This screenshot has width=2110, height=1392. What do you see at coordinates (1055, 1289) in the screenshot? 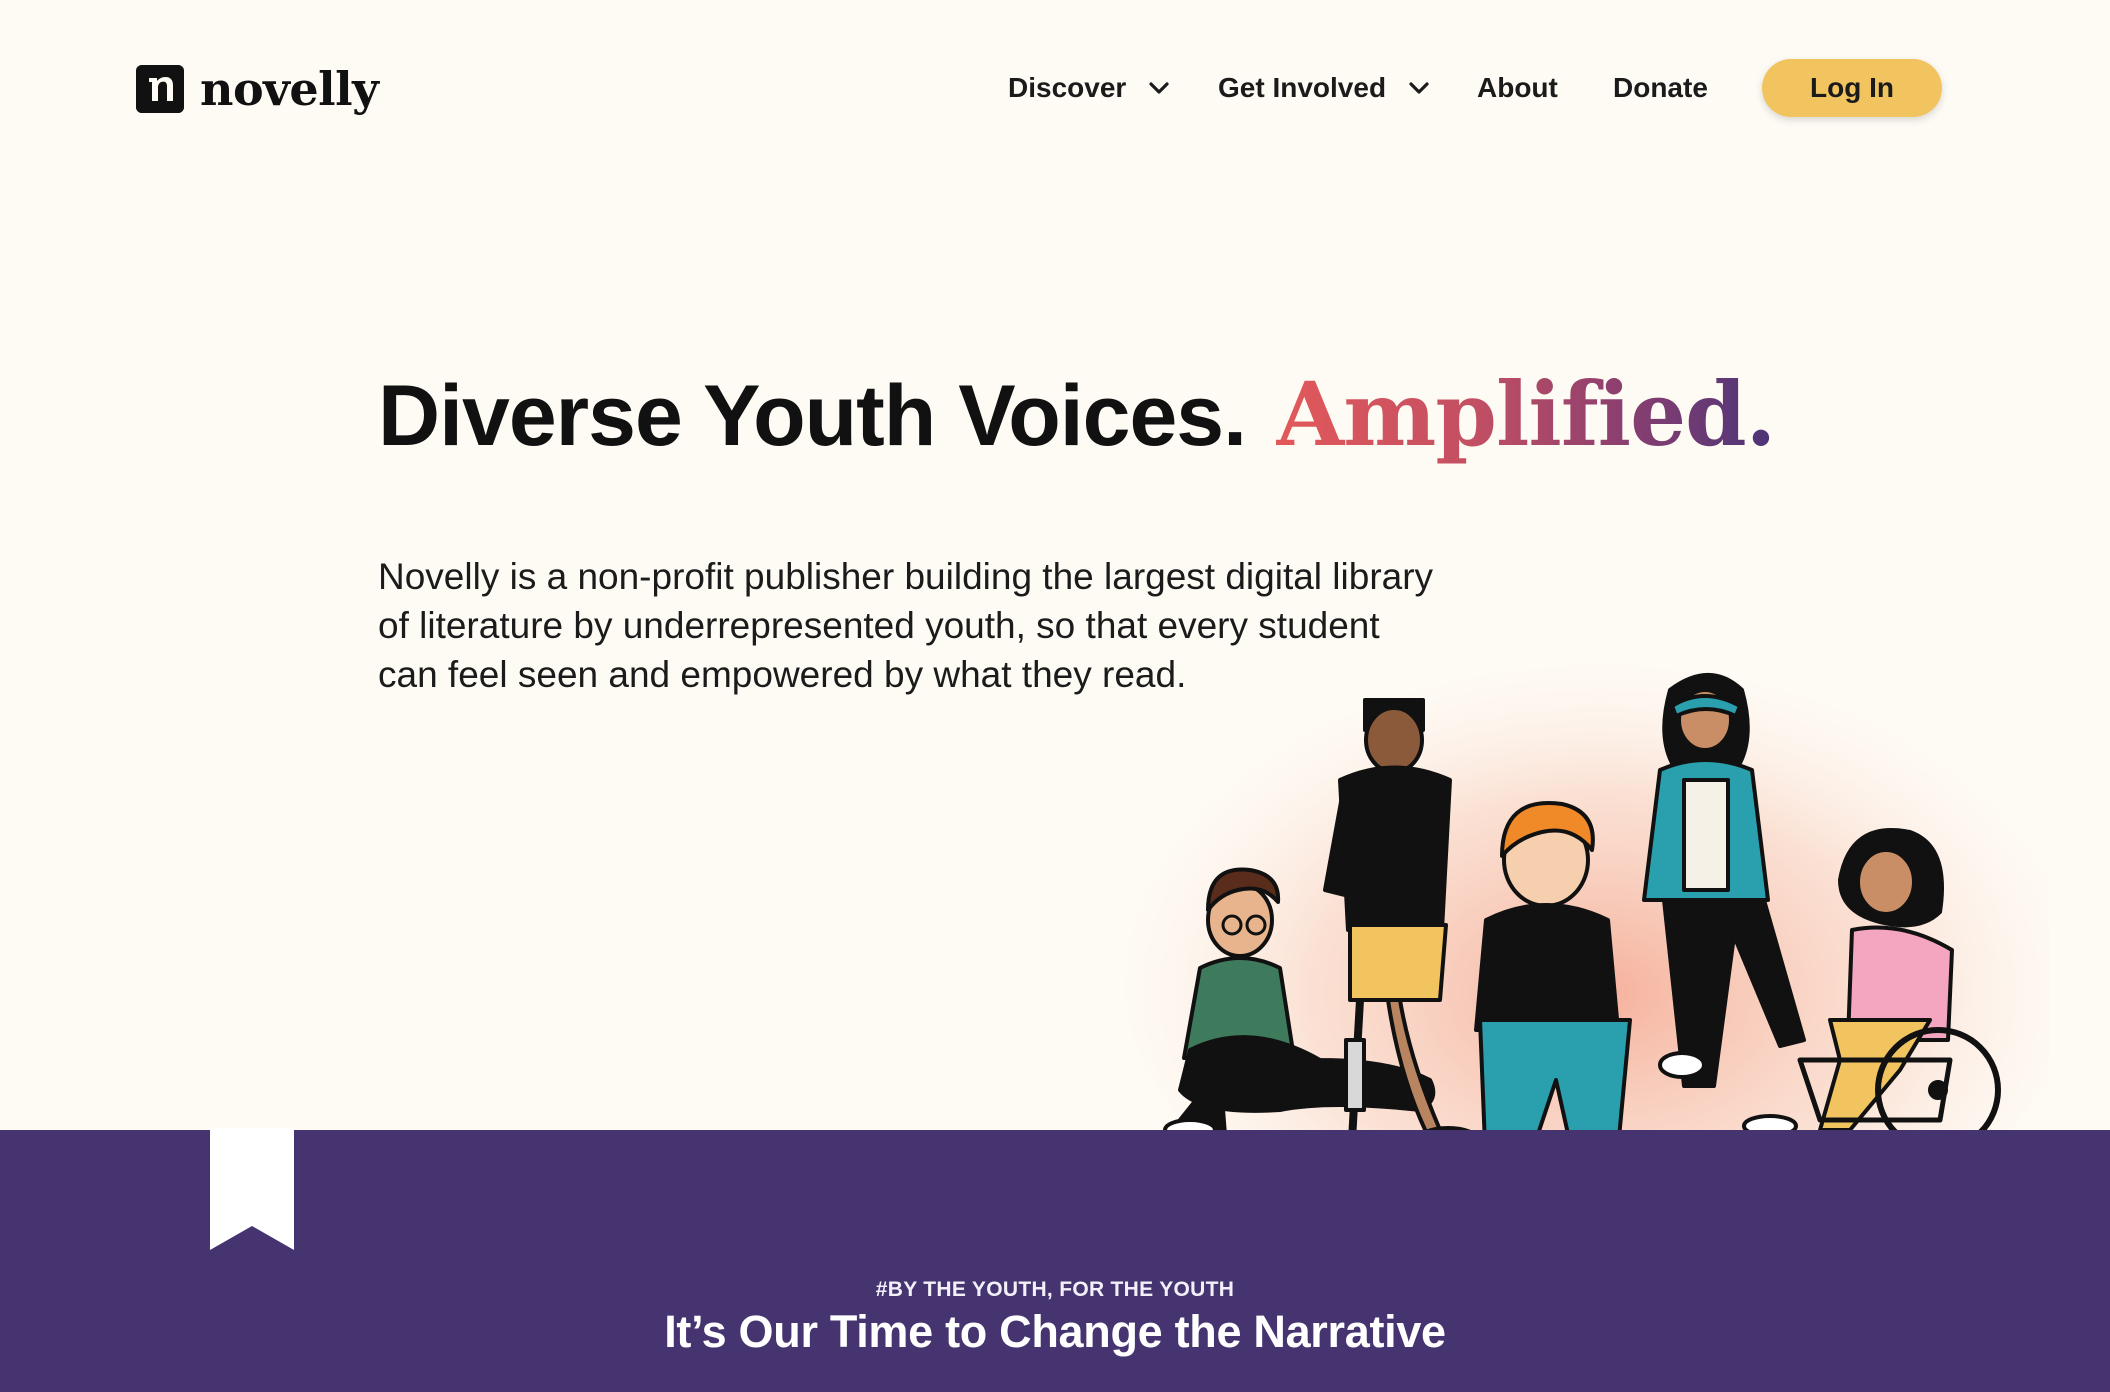
I see `banner-kicker: #BY THE YOUTH, FOR THE YOUTH` at bounding box center [1055, 1289].